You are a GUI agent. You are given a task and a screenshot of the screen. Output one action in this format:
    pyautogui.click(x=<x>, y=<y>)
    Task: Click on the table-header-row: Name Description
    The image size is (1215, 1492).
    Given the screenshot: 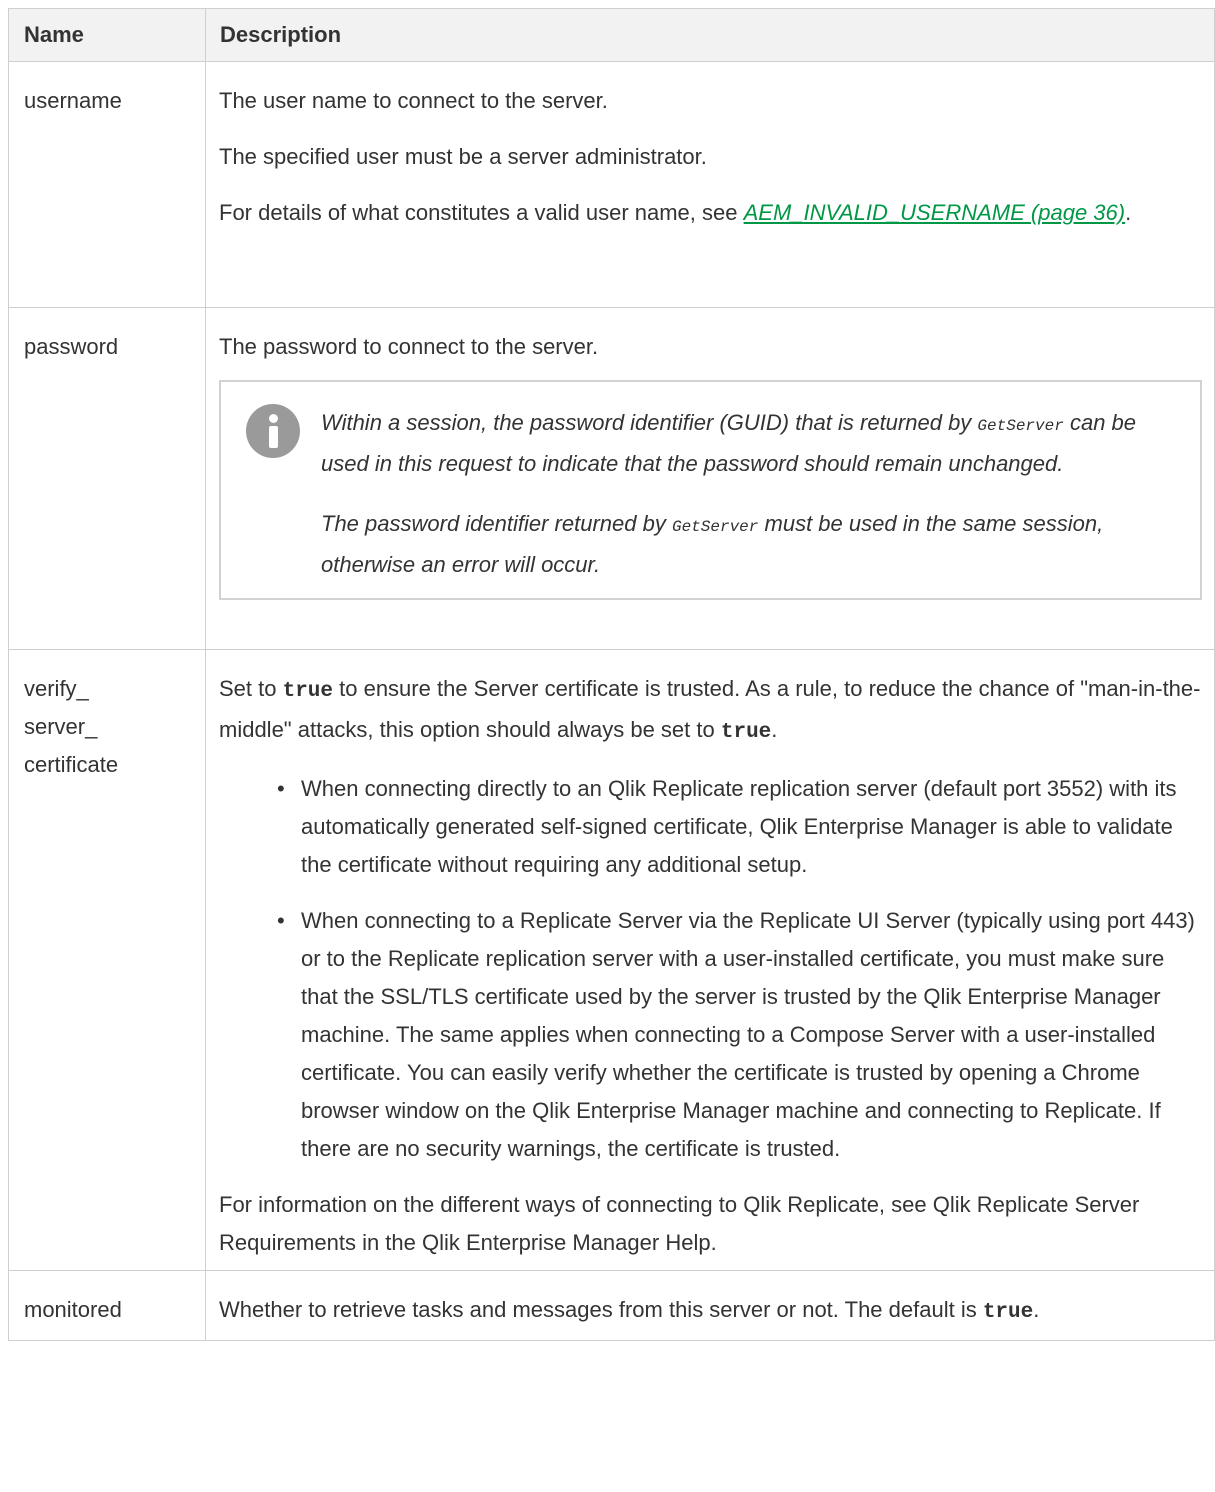 What is the action you would take?
    pyautogui.click(x=611, y=35)
    